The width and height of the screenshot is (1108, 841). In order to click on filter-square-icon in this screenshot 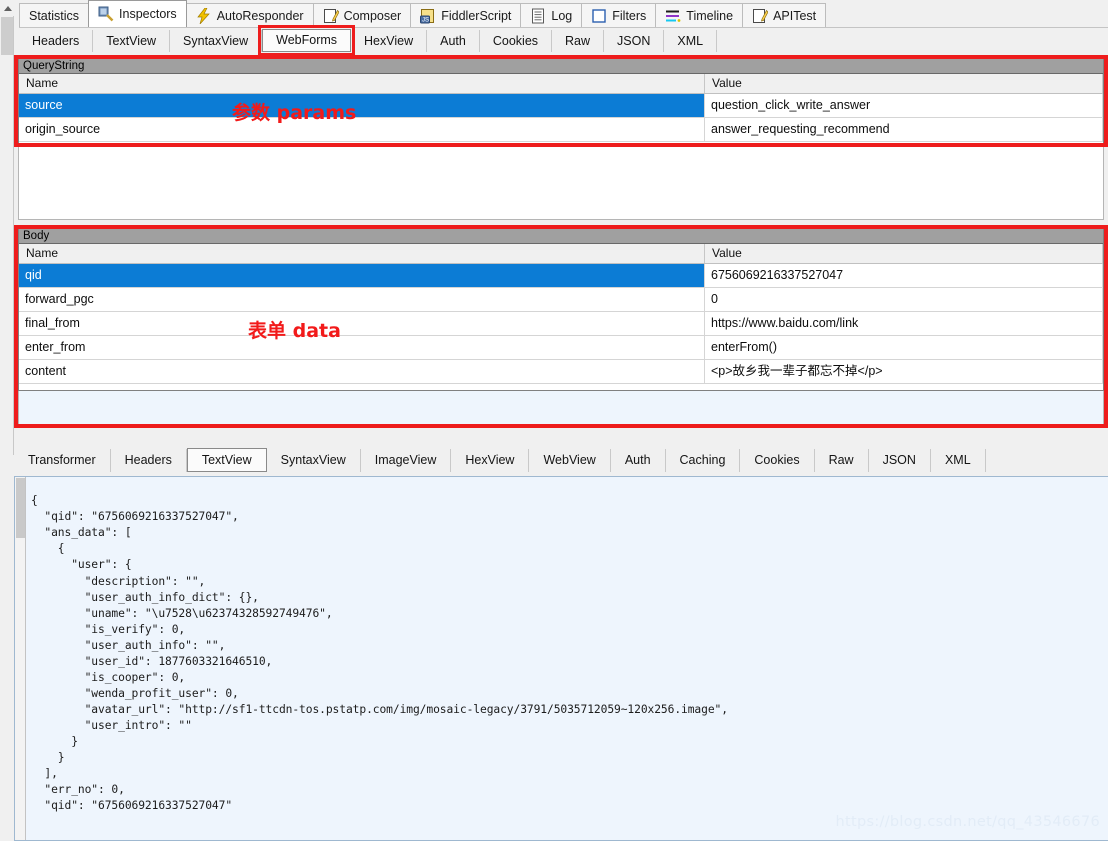, I will do `click(599, 16)`.